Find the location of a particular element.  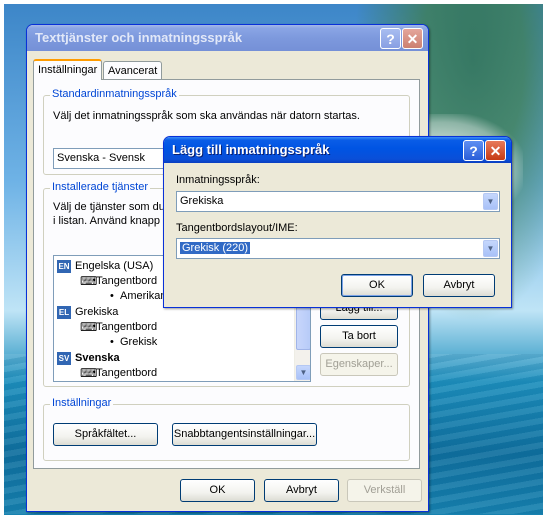

cancel-button: Avbryt is located at coordinates (301, 490).